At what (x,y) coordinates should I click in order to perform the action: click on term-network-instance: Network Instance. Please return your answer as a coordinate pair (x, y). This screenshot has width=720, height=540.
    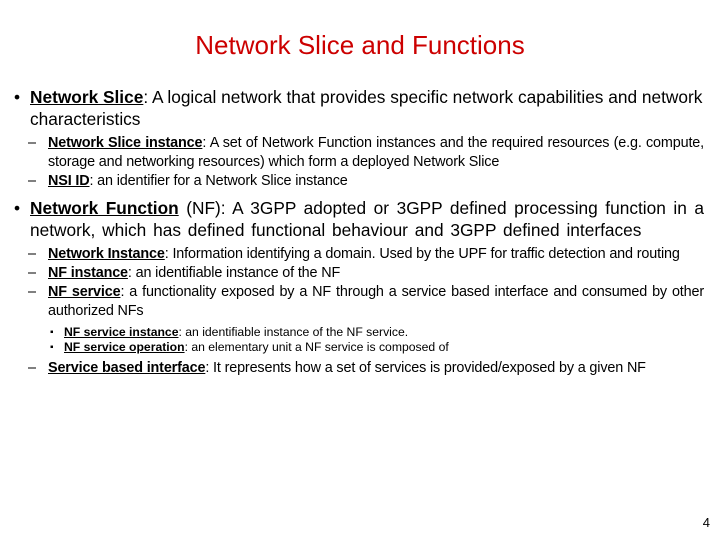
    Looking at the image, I should click on (106, 254).